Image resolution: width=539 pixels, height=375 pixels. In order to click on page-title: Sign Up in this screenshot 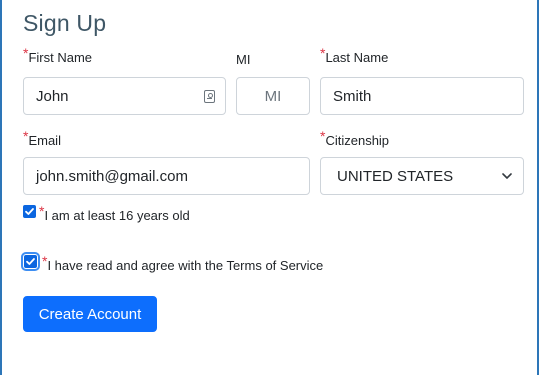, I will do `click(65, 23)`.